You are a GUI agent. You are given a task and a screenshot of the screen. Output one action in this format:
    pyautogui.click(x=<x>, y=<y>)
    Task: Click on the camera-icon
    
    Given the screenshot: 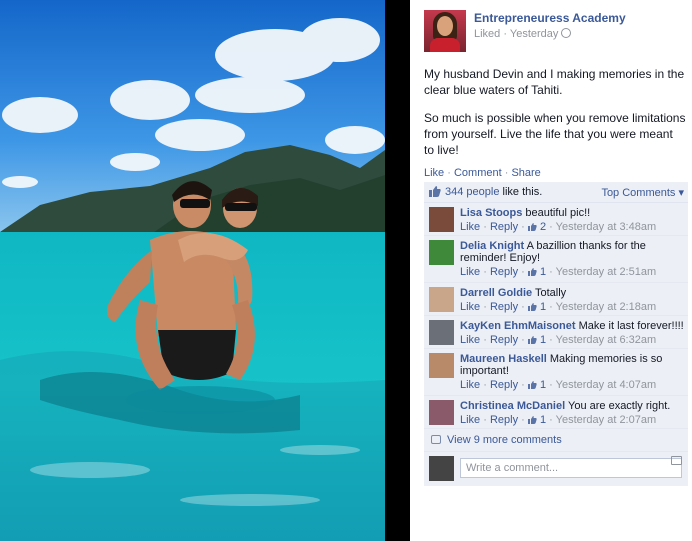 What is the action you would take?
    pyautogui.click(x=676, y=460)
    